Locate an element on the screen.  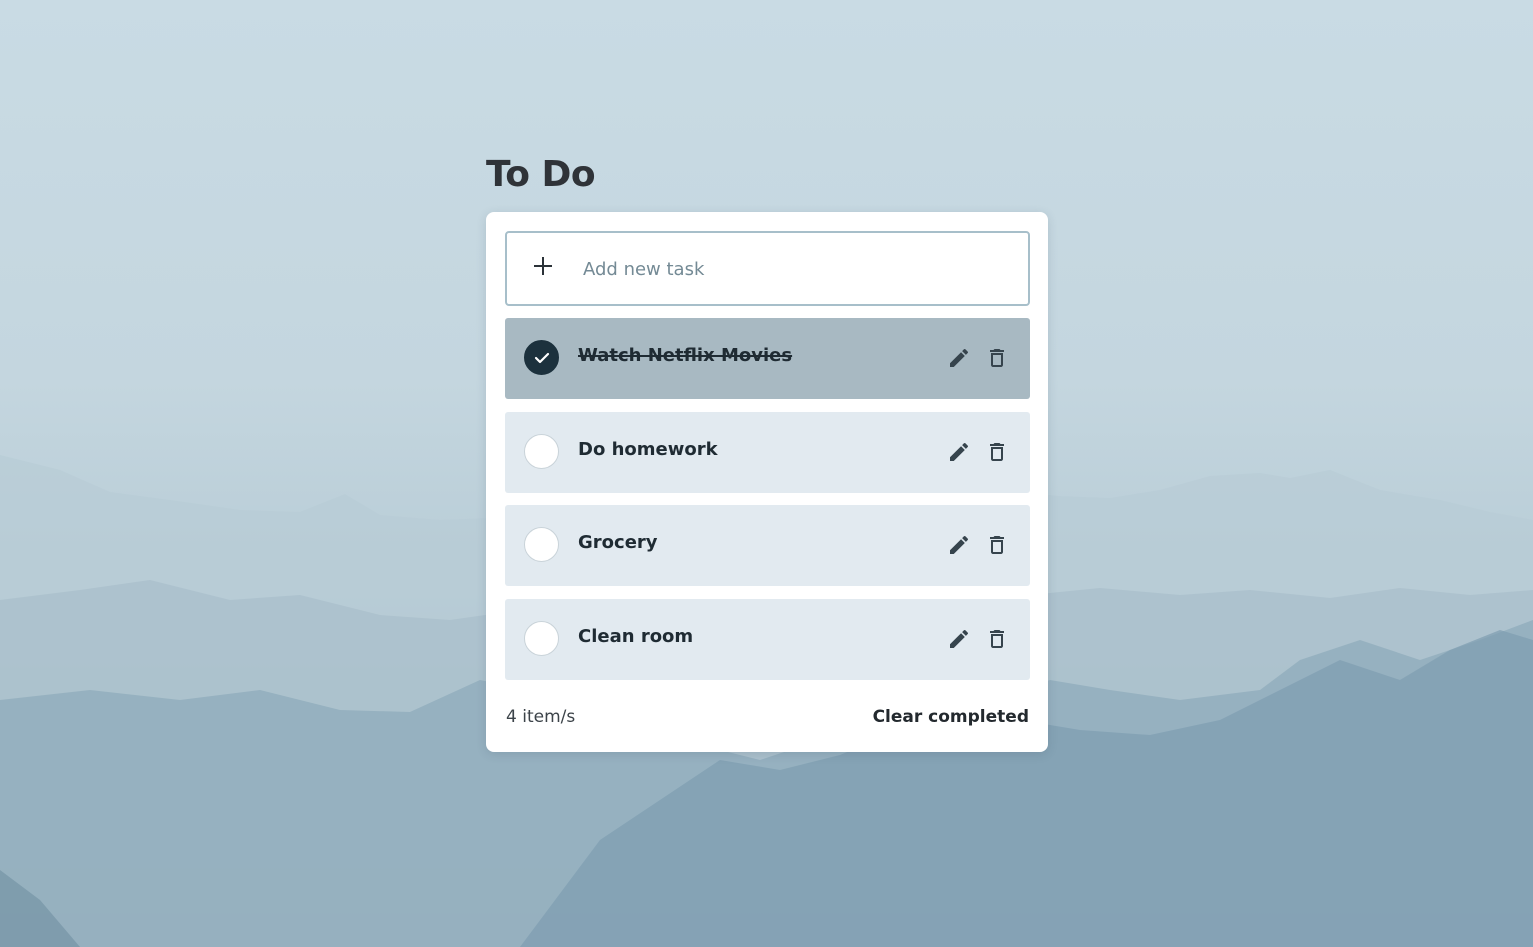
clear-completed-button: Clear completed is located at coordinates (951, 717).